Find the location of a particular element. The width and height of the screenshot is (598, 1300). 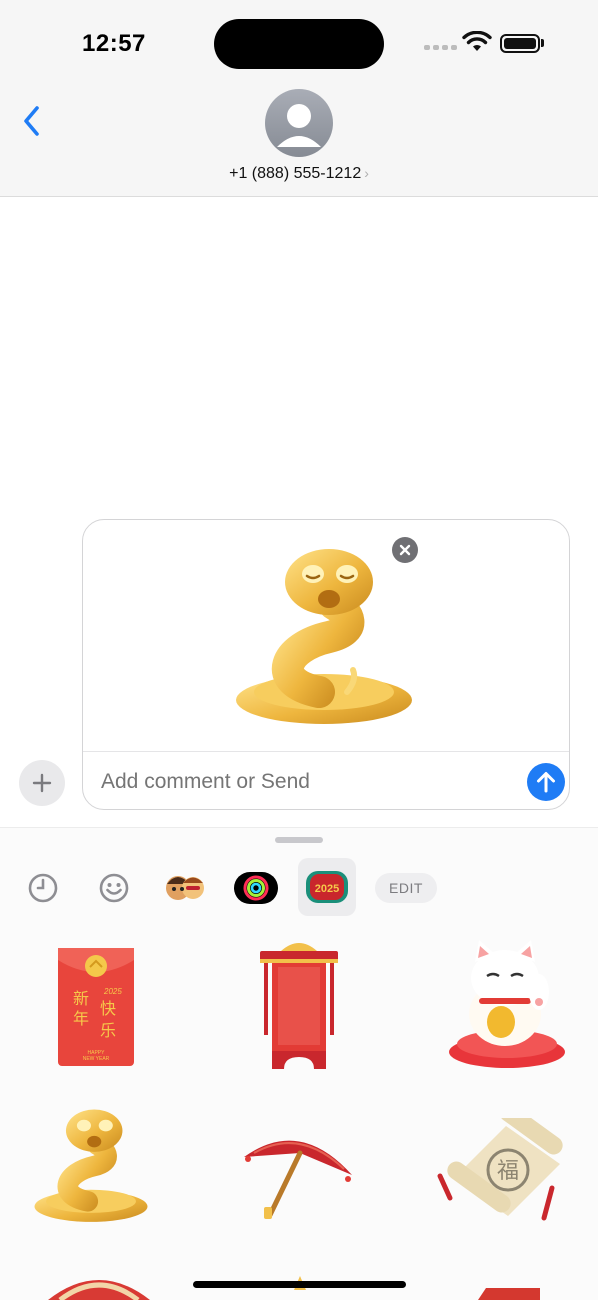

wifi-icon is located at coordinates (477, 41).